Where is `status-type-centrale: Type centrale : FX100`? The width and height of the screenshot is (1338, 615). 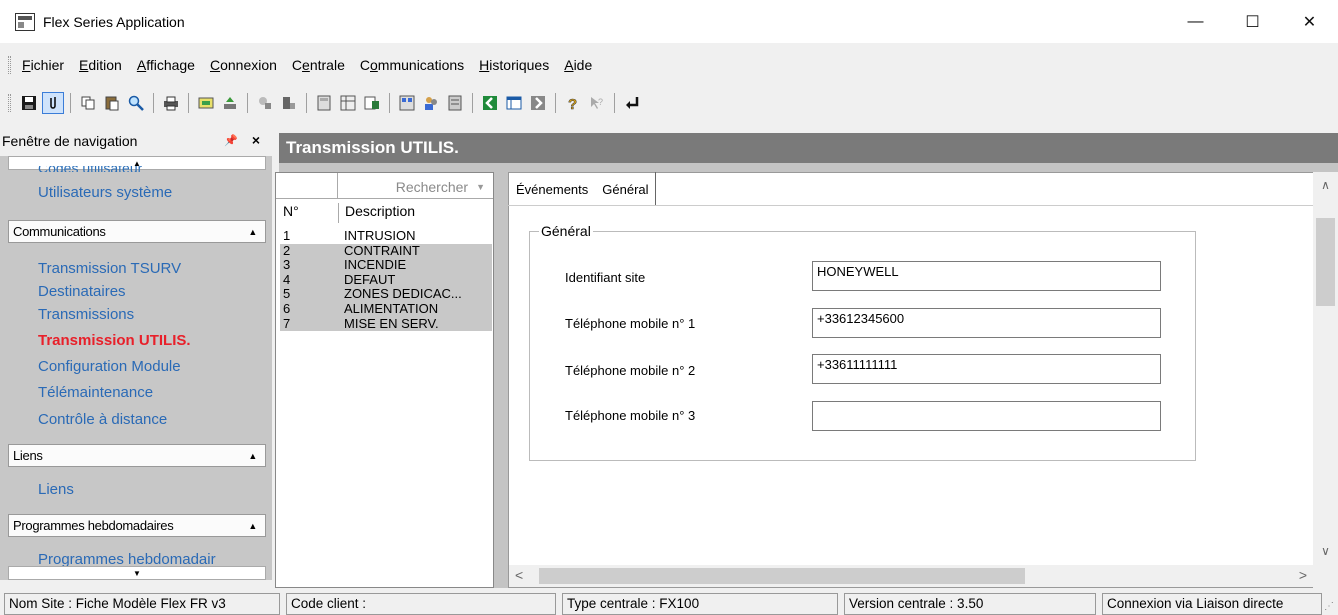 status-type-centrale: Type centrale : FX100 is located at coordinates (700, 604).